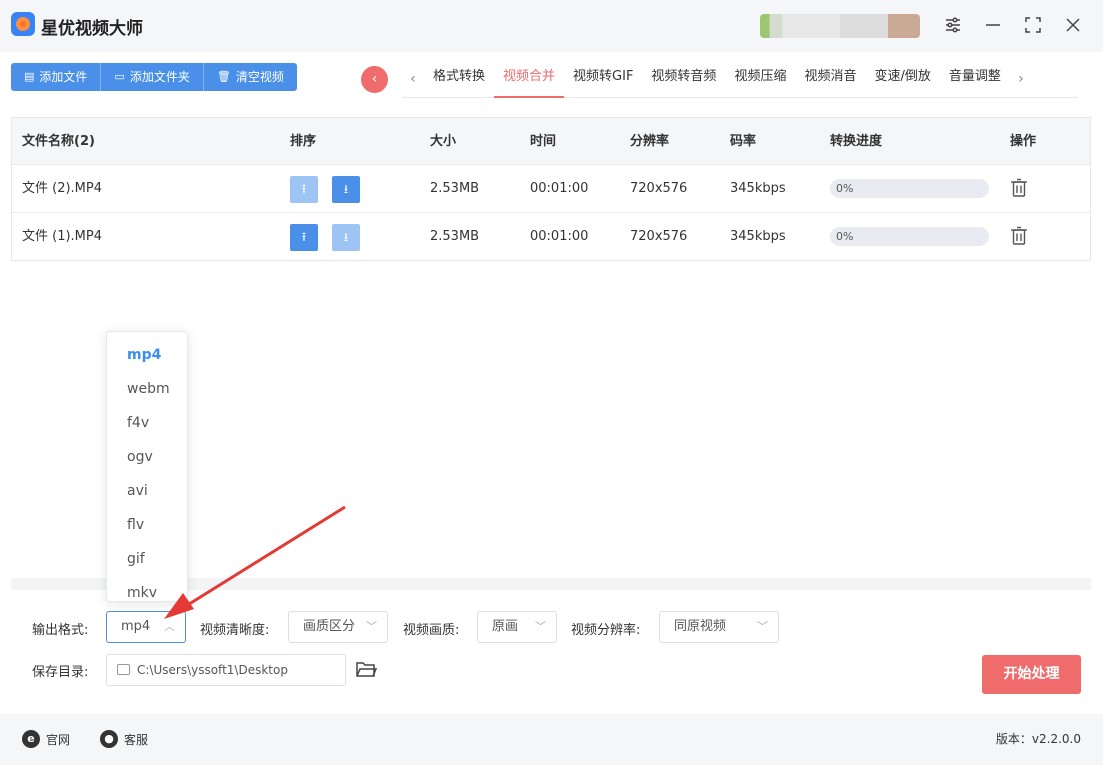 This screenshot has width=1103, height=765. I want to click on format-option-webm: webm, so click(147, 389).